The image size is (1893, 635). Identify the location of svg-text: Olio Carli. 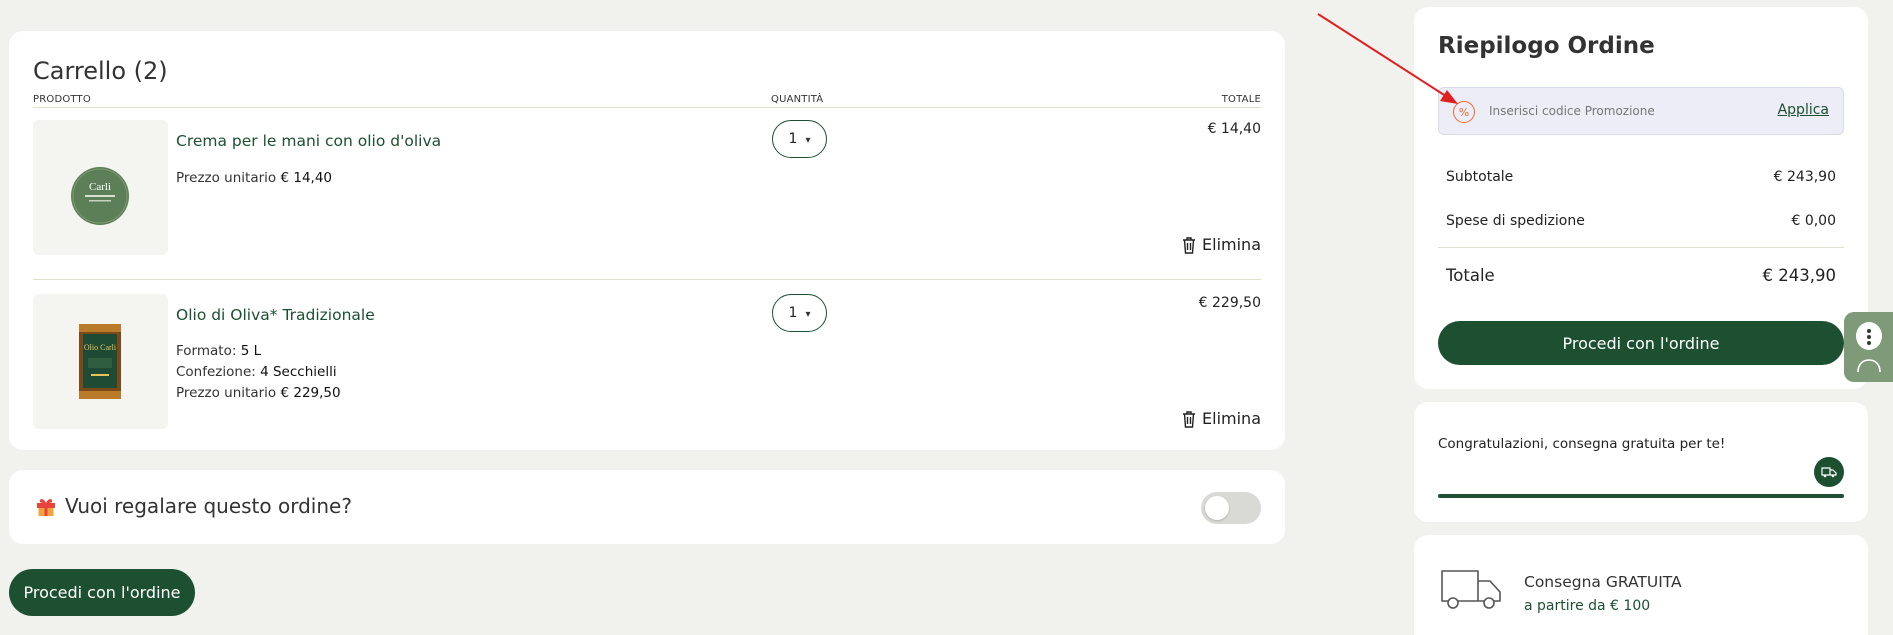
(100, 347).